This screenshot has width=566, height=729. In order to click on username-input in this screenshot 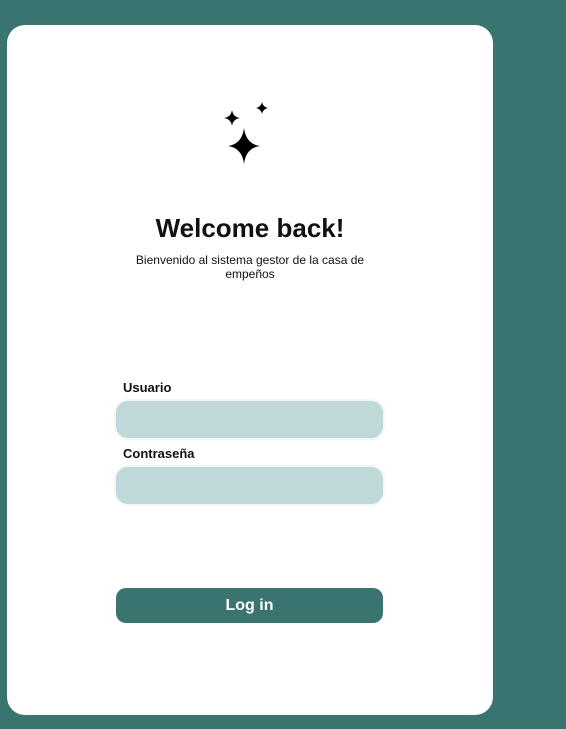, I will do `click(249, 419)`.